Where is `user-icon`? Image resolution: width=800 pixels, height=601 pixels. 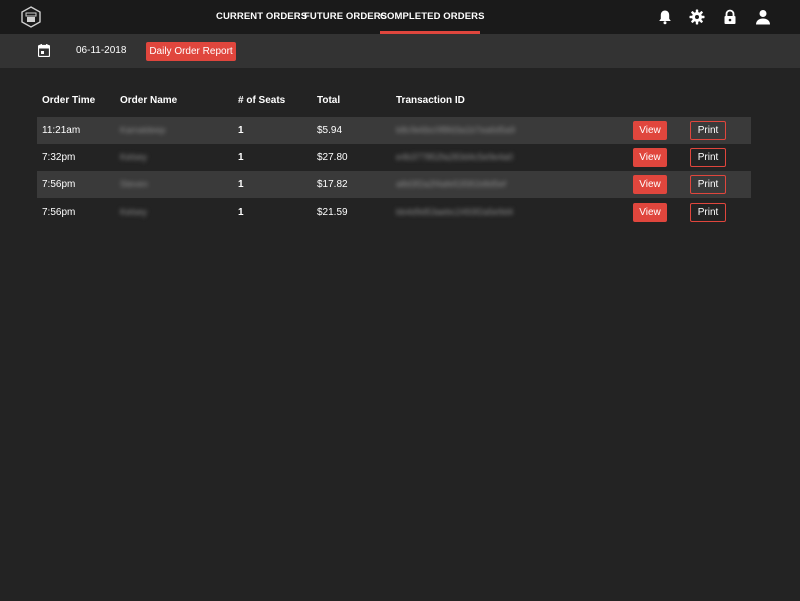 user-icon is located at coordinates (763, 17).